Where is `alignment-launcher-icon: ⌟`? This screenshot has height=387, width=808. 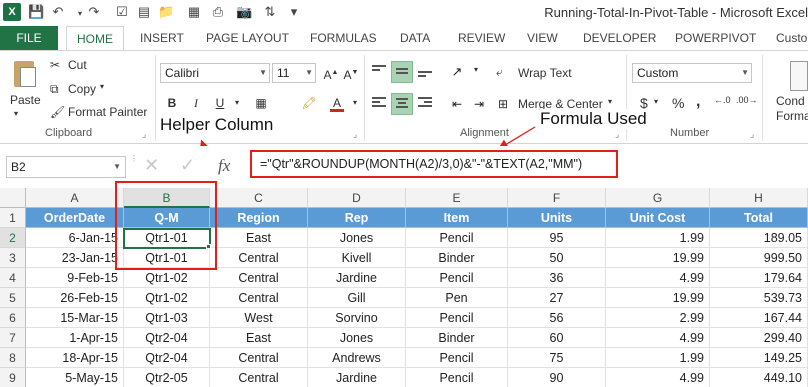 alignment-launcher-icon: ⌟ is located at coordinates (617, 134).